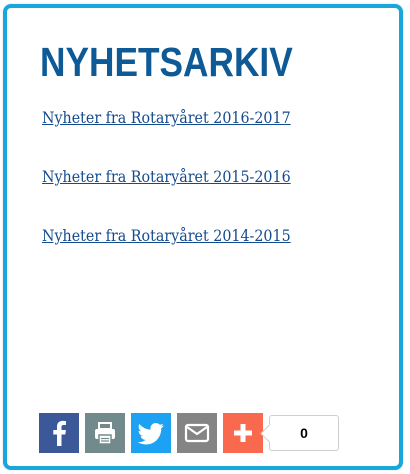  Describe the element at coordinates (304, 433) in the screenshot. I see `share-count: 0` at that location.